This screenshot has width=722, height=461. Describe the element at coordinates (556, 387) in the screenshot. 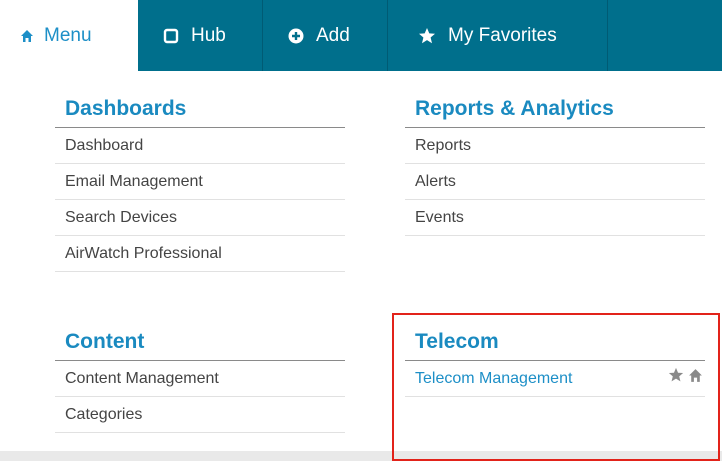

I see `highlight-box` at that location.